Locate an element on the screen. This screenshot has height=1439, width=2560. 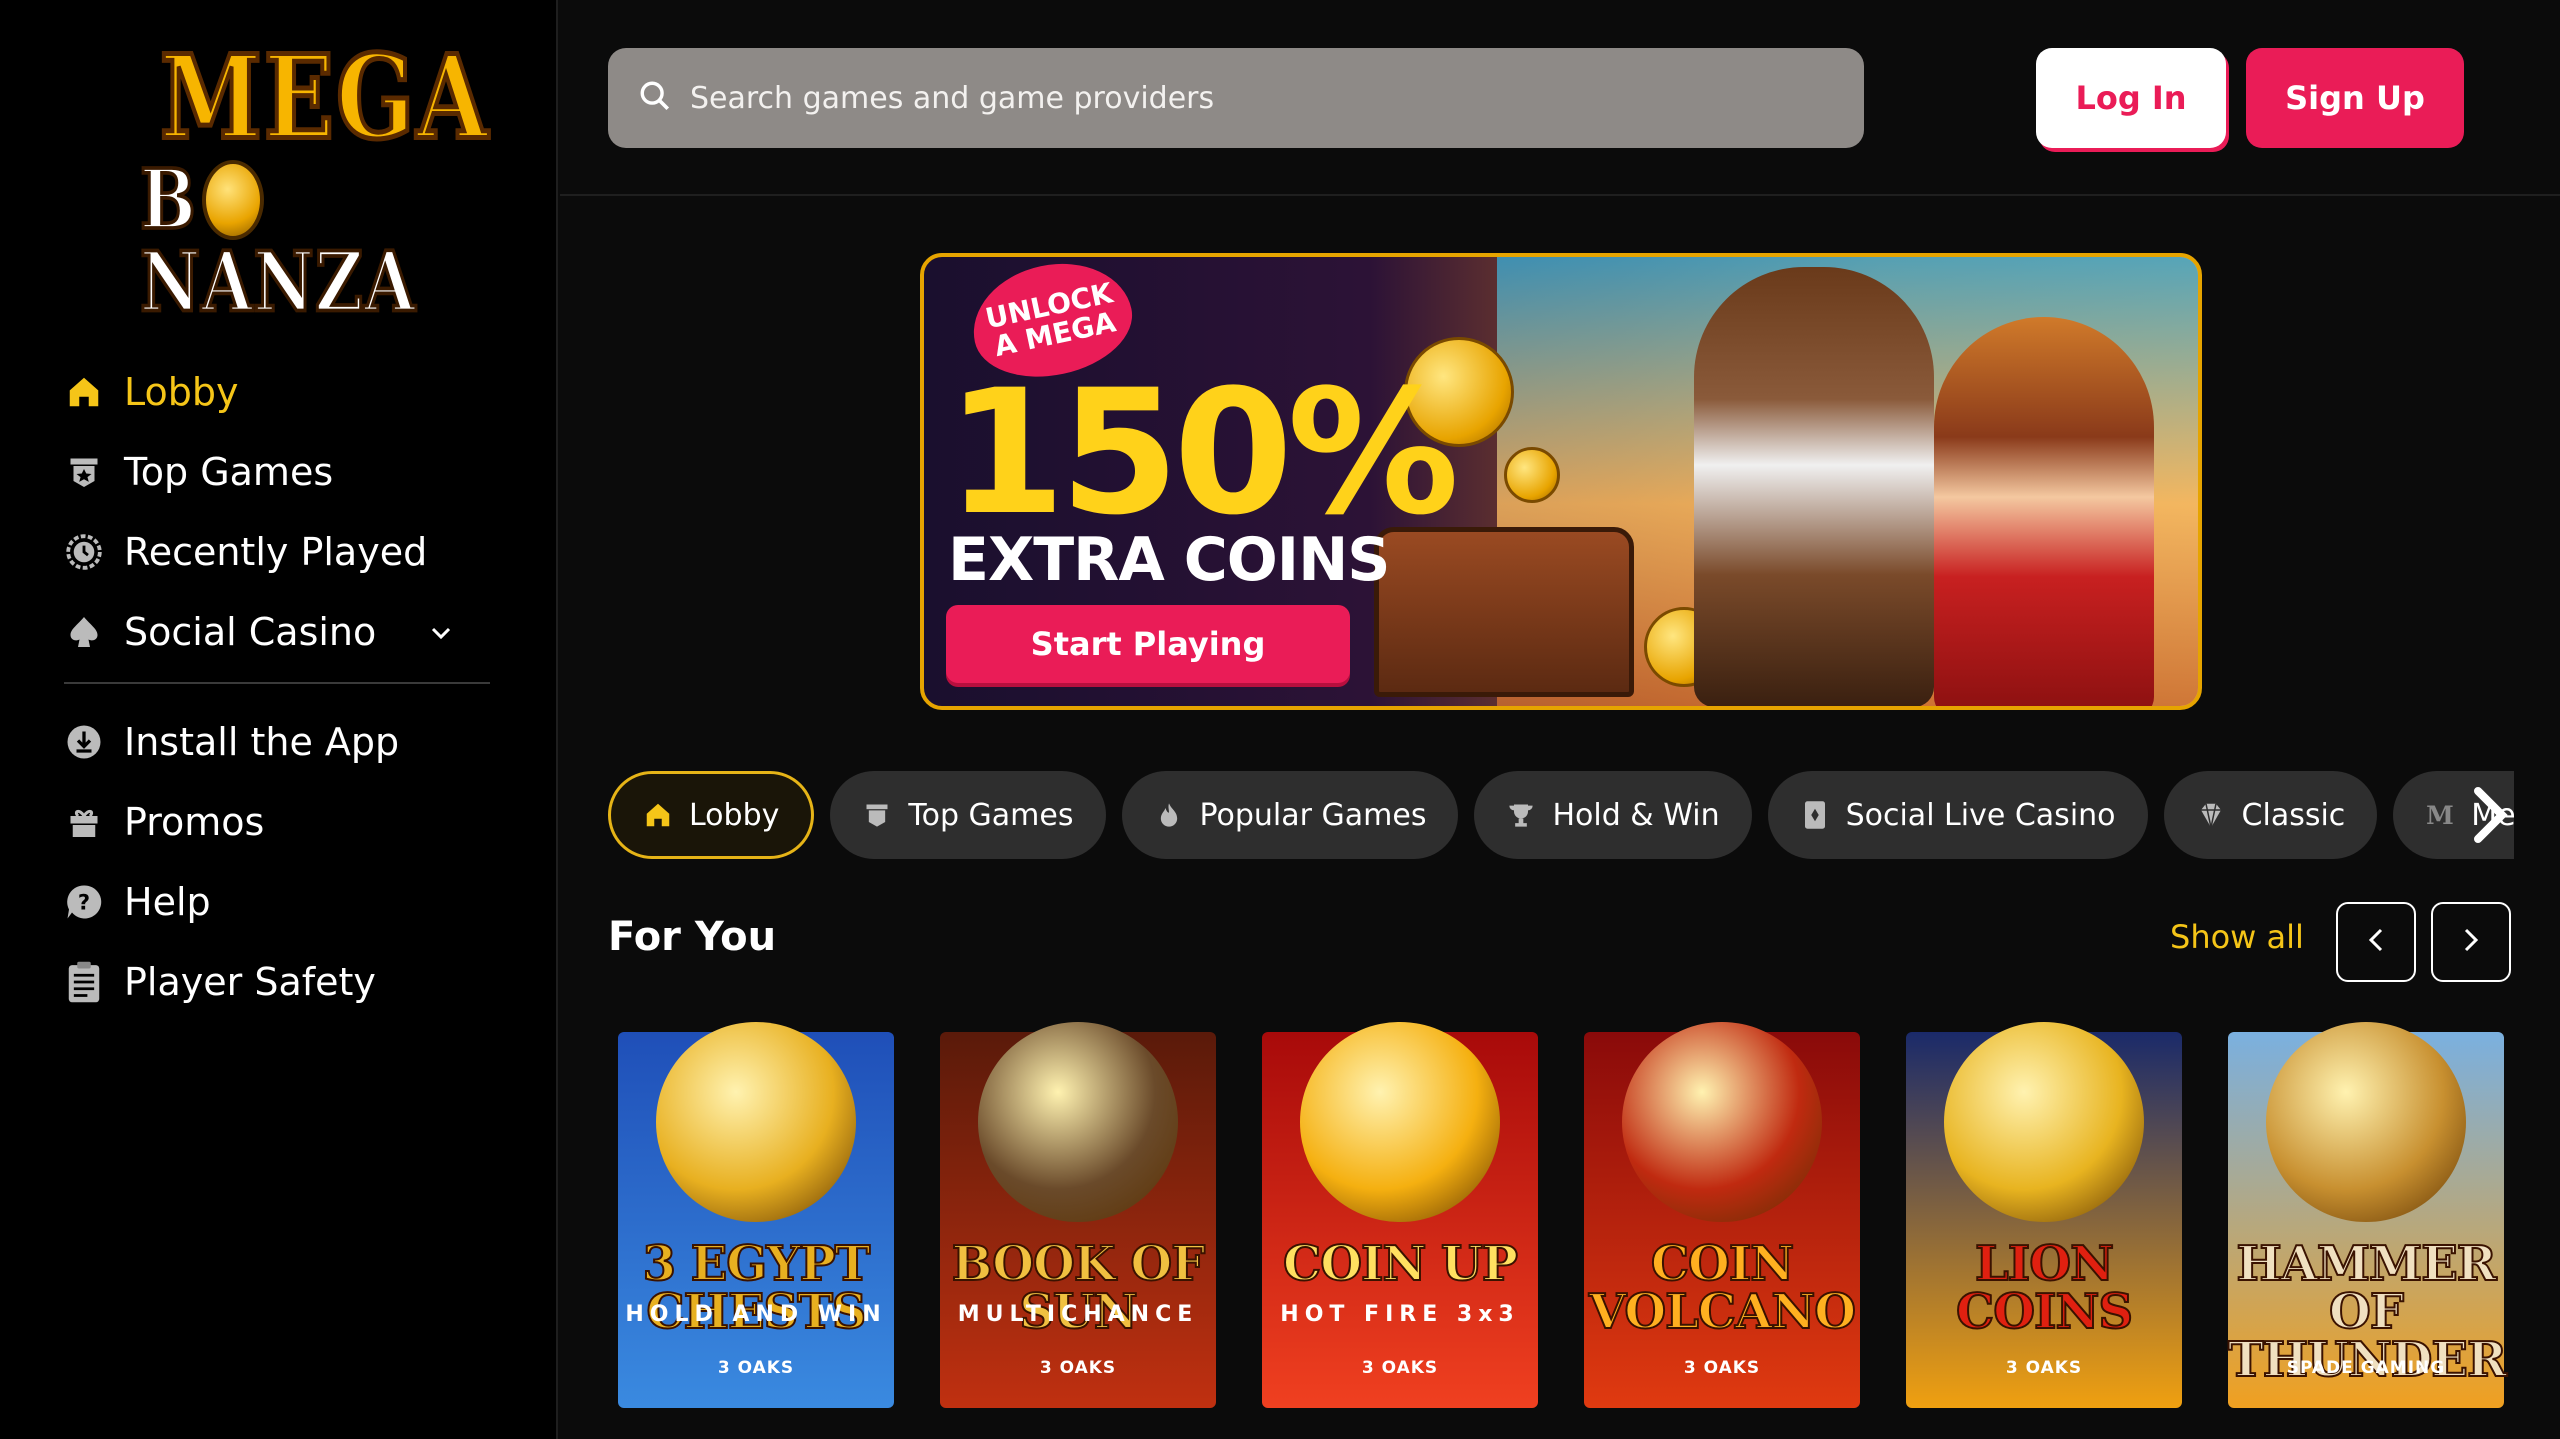
sidebar-item-social-casino: Social Casino is located at coordinates (278, 632).